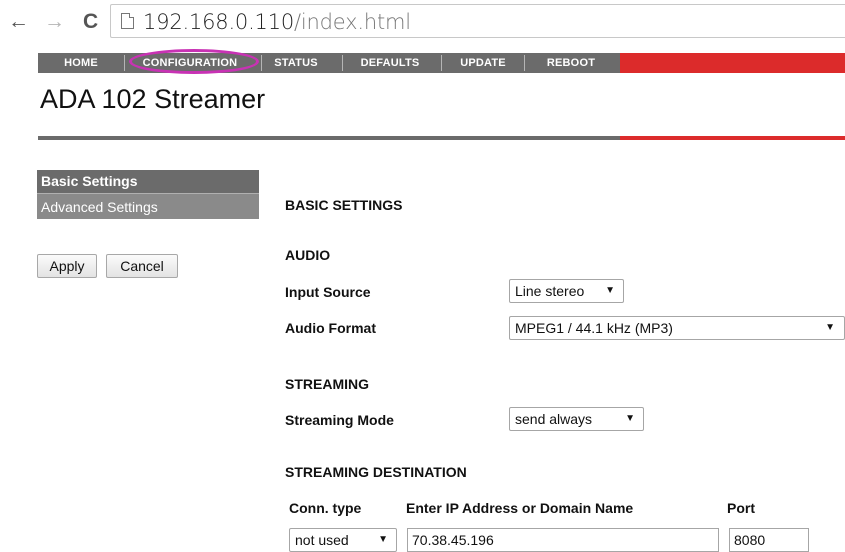 This screenshot has height=552, width=845. I want to click on address-bar: 192.168.0.110/index.html, so click(477, 21).